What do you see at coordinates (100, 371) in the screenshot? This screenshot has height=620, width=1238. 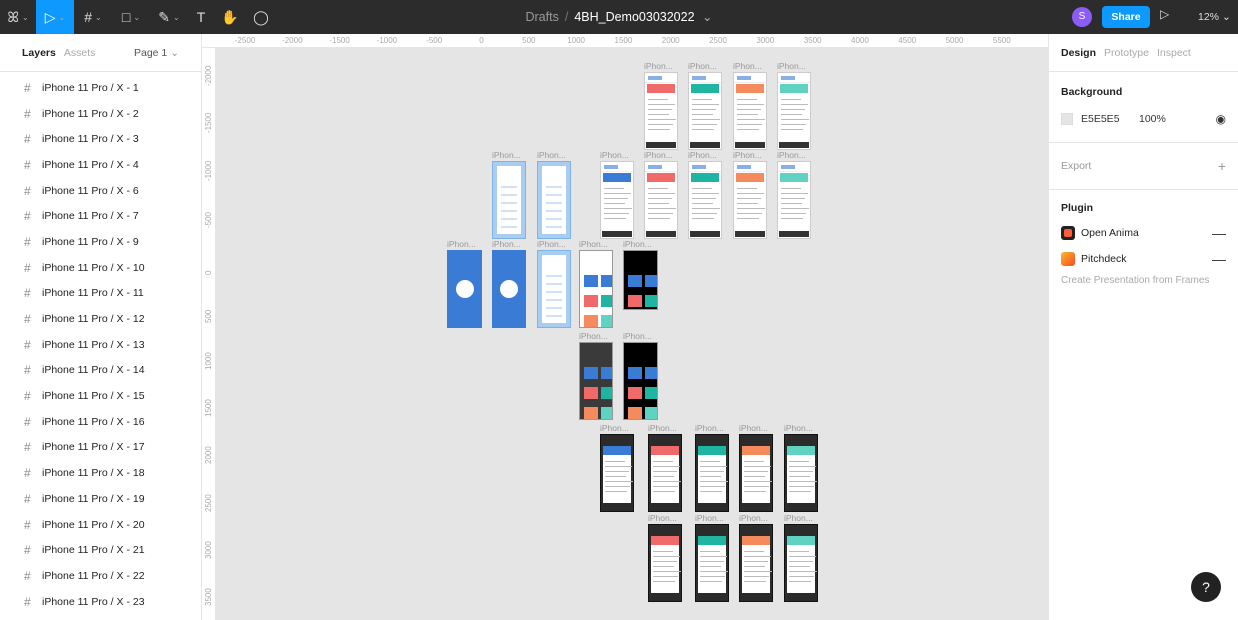 I see `layer-item: # iPhone 11 Pro / X - 14` at bounding box center [100, 371].